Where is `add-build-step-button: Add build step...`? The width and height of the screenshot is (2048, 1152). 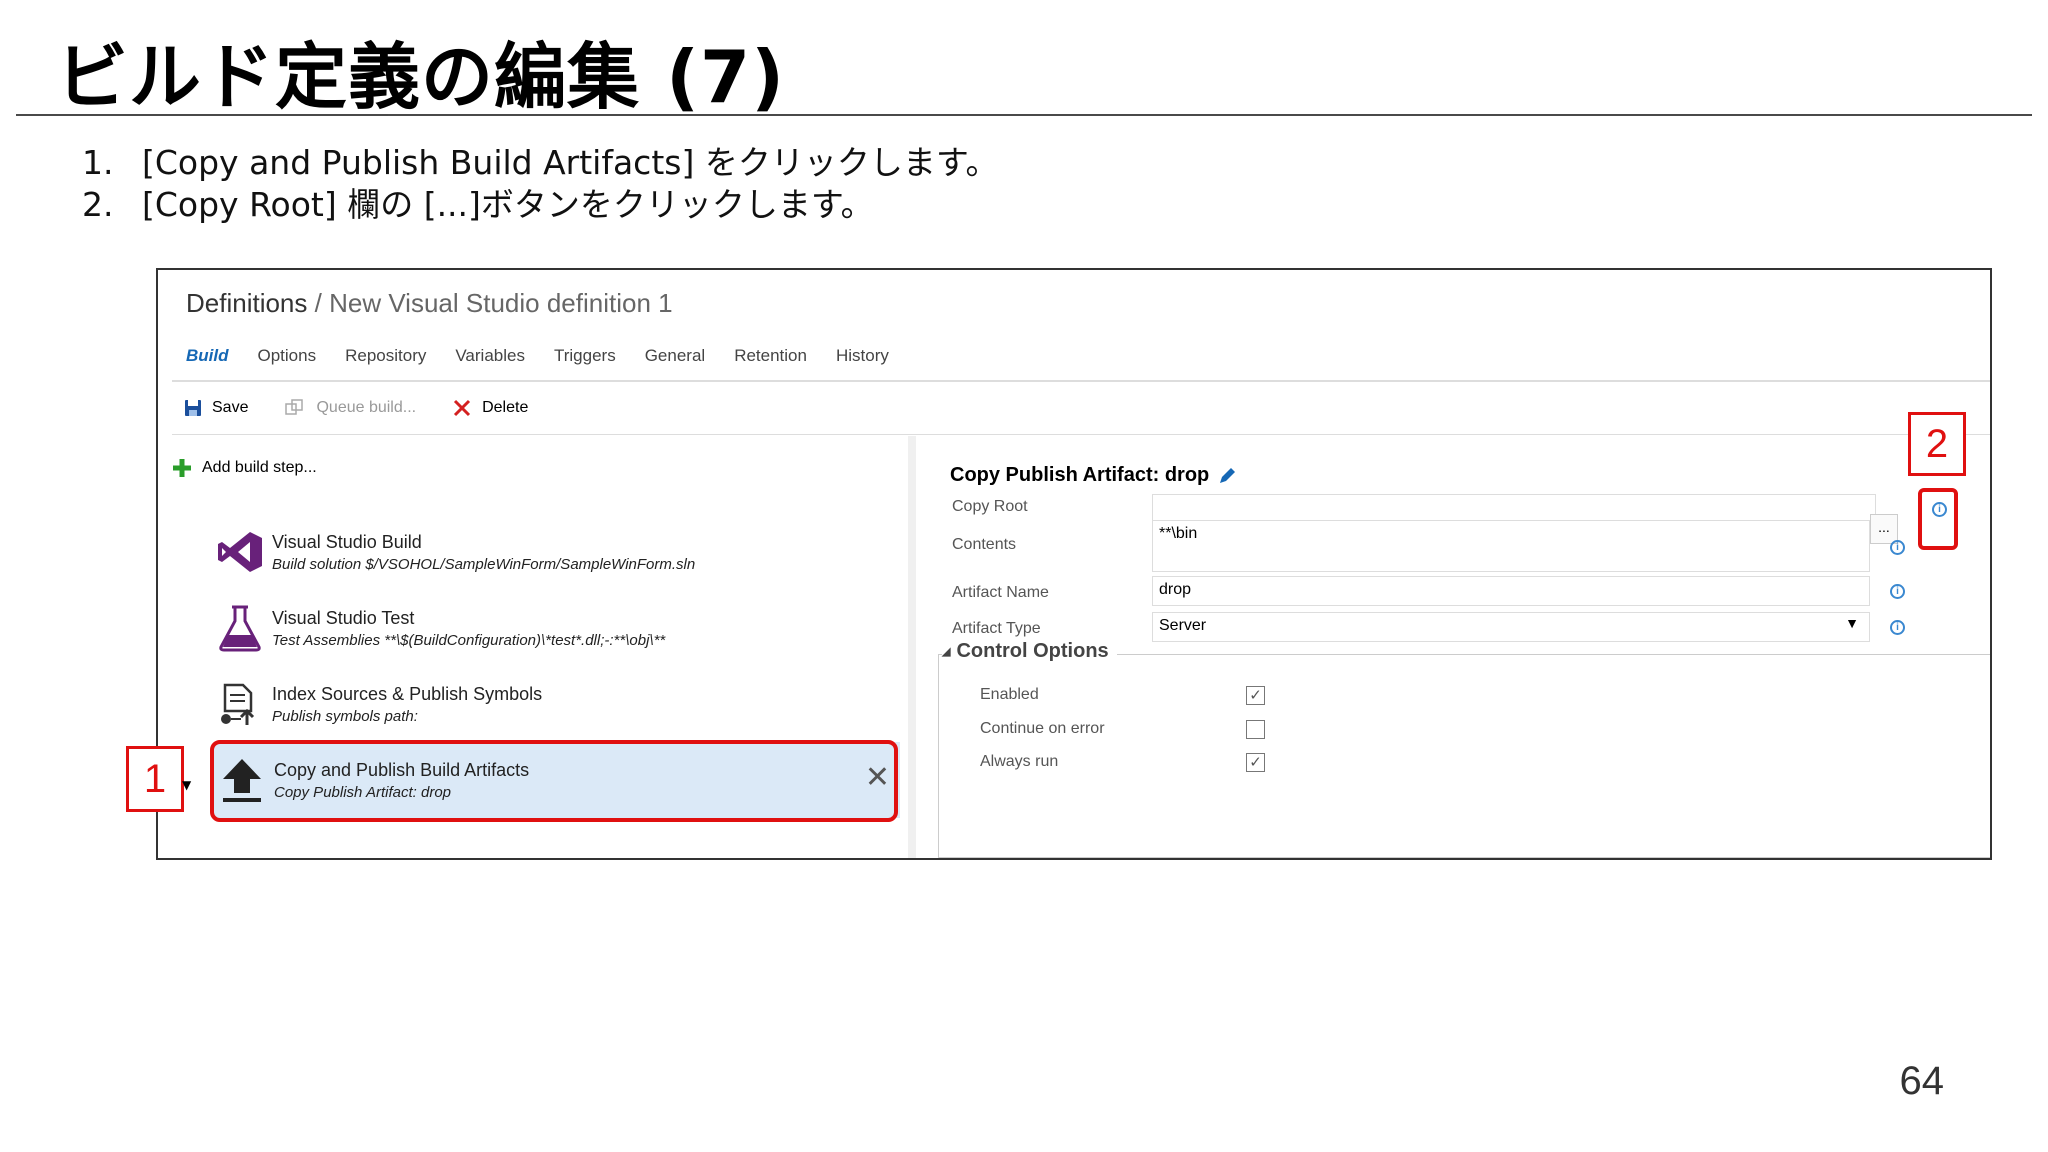 add-build-step-button: Add build step... is located at coordinates (244, 468).